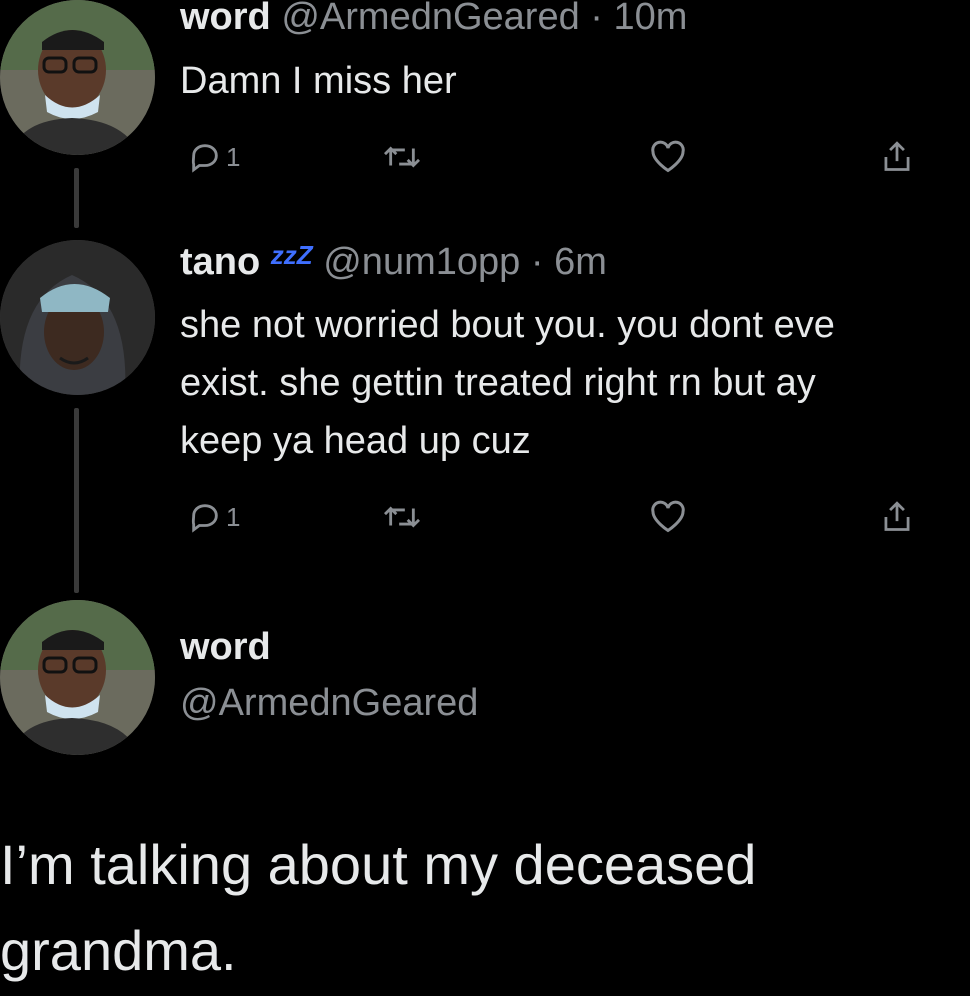  I want to click on status-emoji: zzZ, so click(291, 255).